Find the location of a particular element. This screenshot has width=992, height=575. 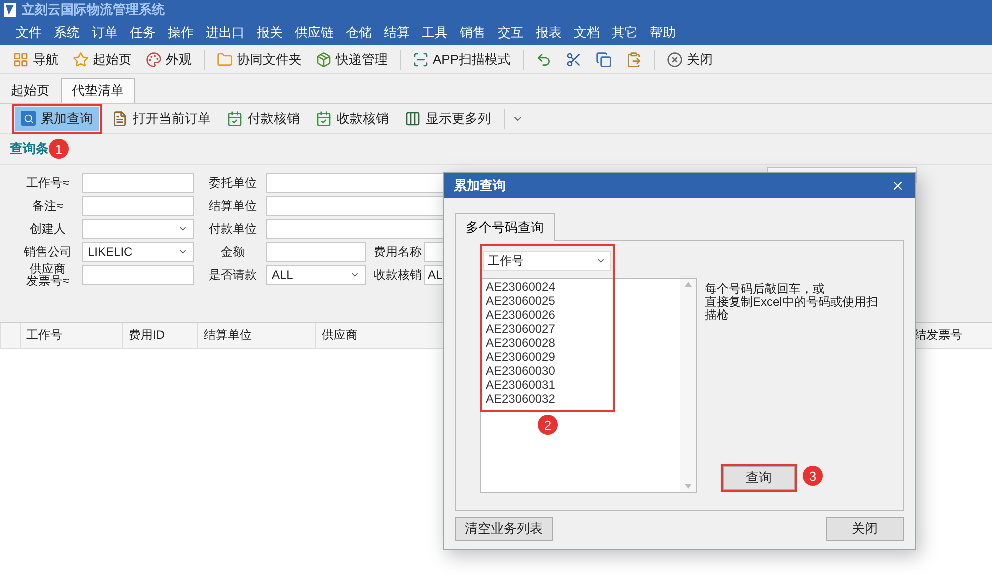

toolbar-button: 打开当前订单 is located at coordinates (161, 118).